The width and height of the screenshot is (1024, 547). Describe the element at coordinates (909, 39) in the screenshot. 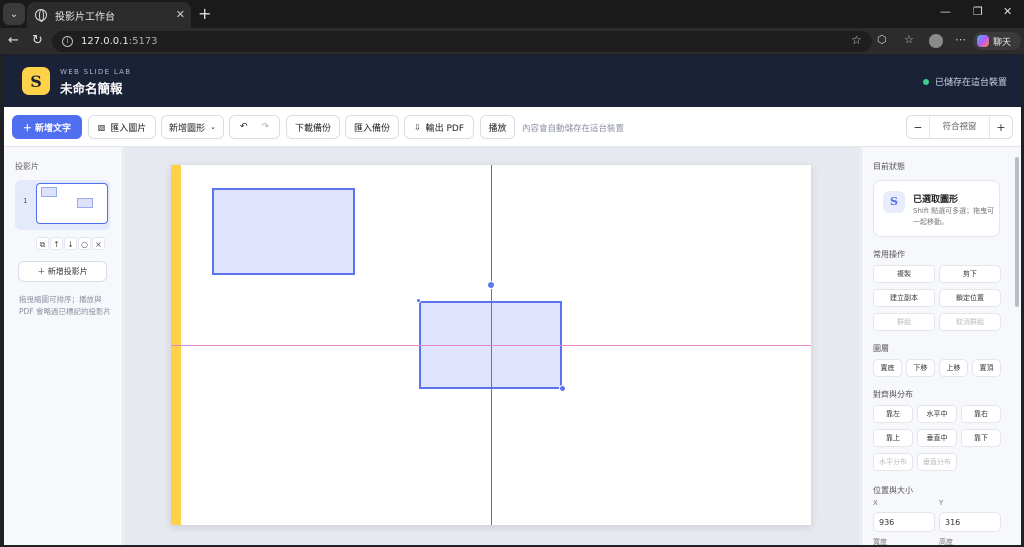

I see `favorites-icon: ☆` at that location.